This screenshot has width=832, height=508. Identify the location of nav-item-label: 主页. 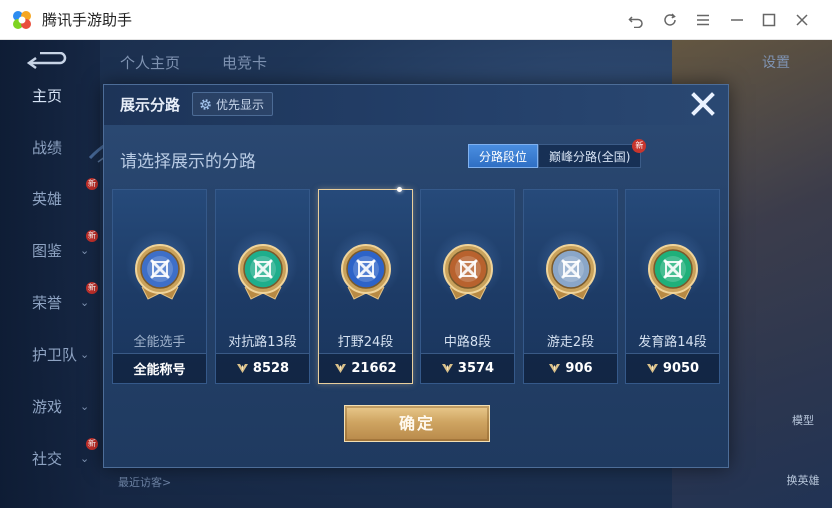
(47, 95).